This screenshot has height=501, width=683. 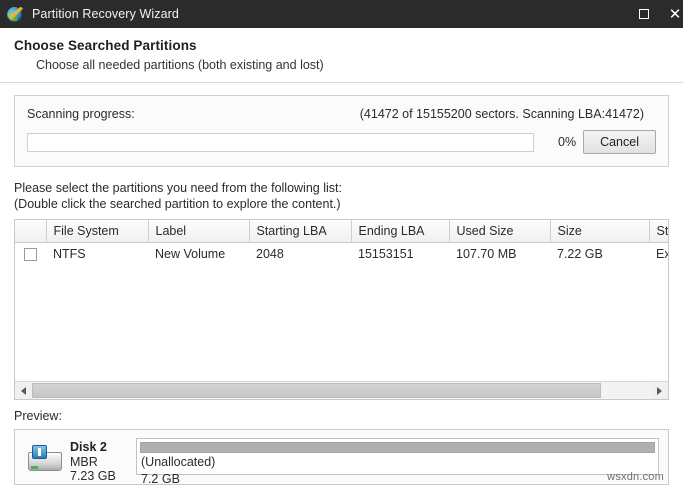 What do you see at coordinates (400, 254) in the screenshot?
I see `cell-ending-lba: 15153151` at bounding box center [400, 254].